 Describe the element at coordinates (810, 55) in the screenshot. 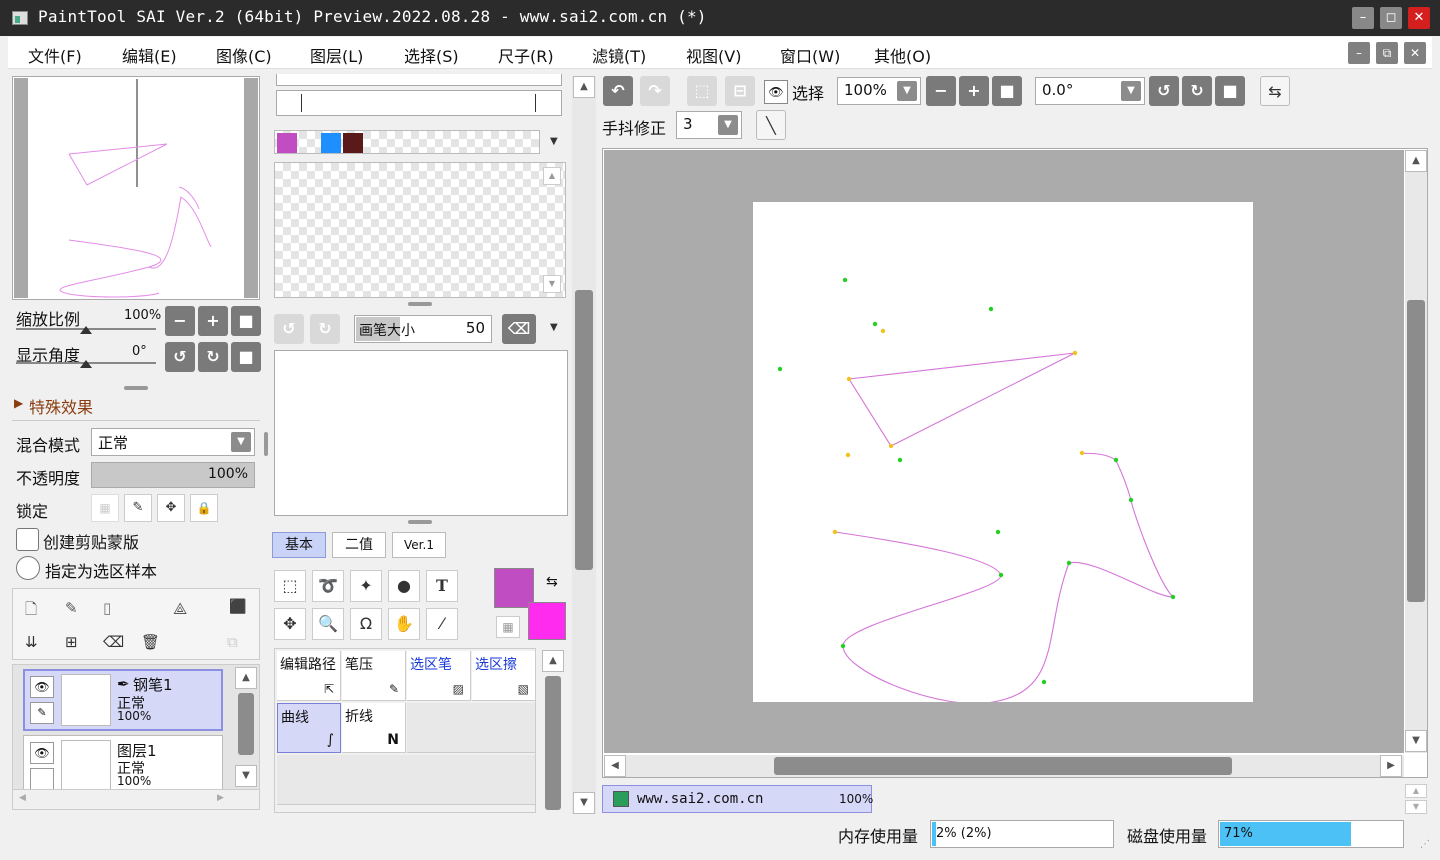

I see `menu-window: 窗口(W)` at that location.